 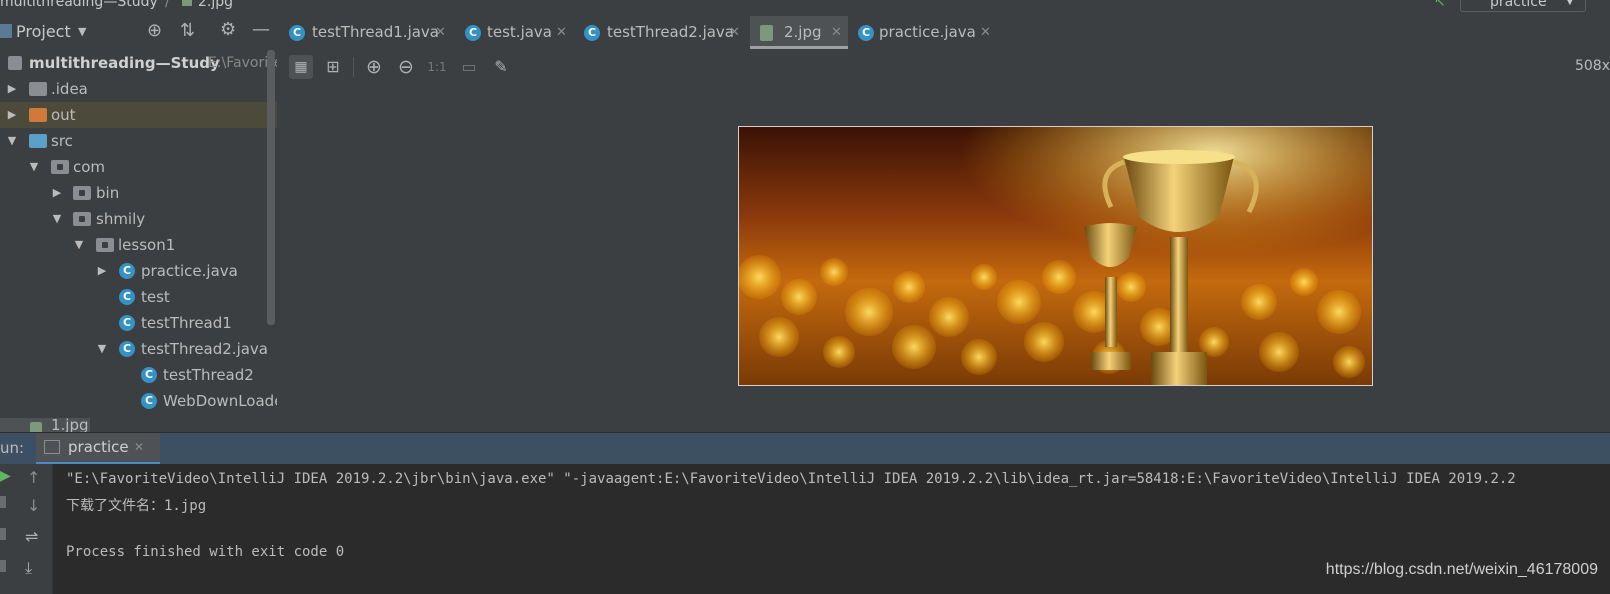 I want to click on run-label: un:, so click(x=12, y=448).